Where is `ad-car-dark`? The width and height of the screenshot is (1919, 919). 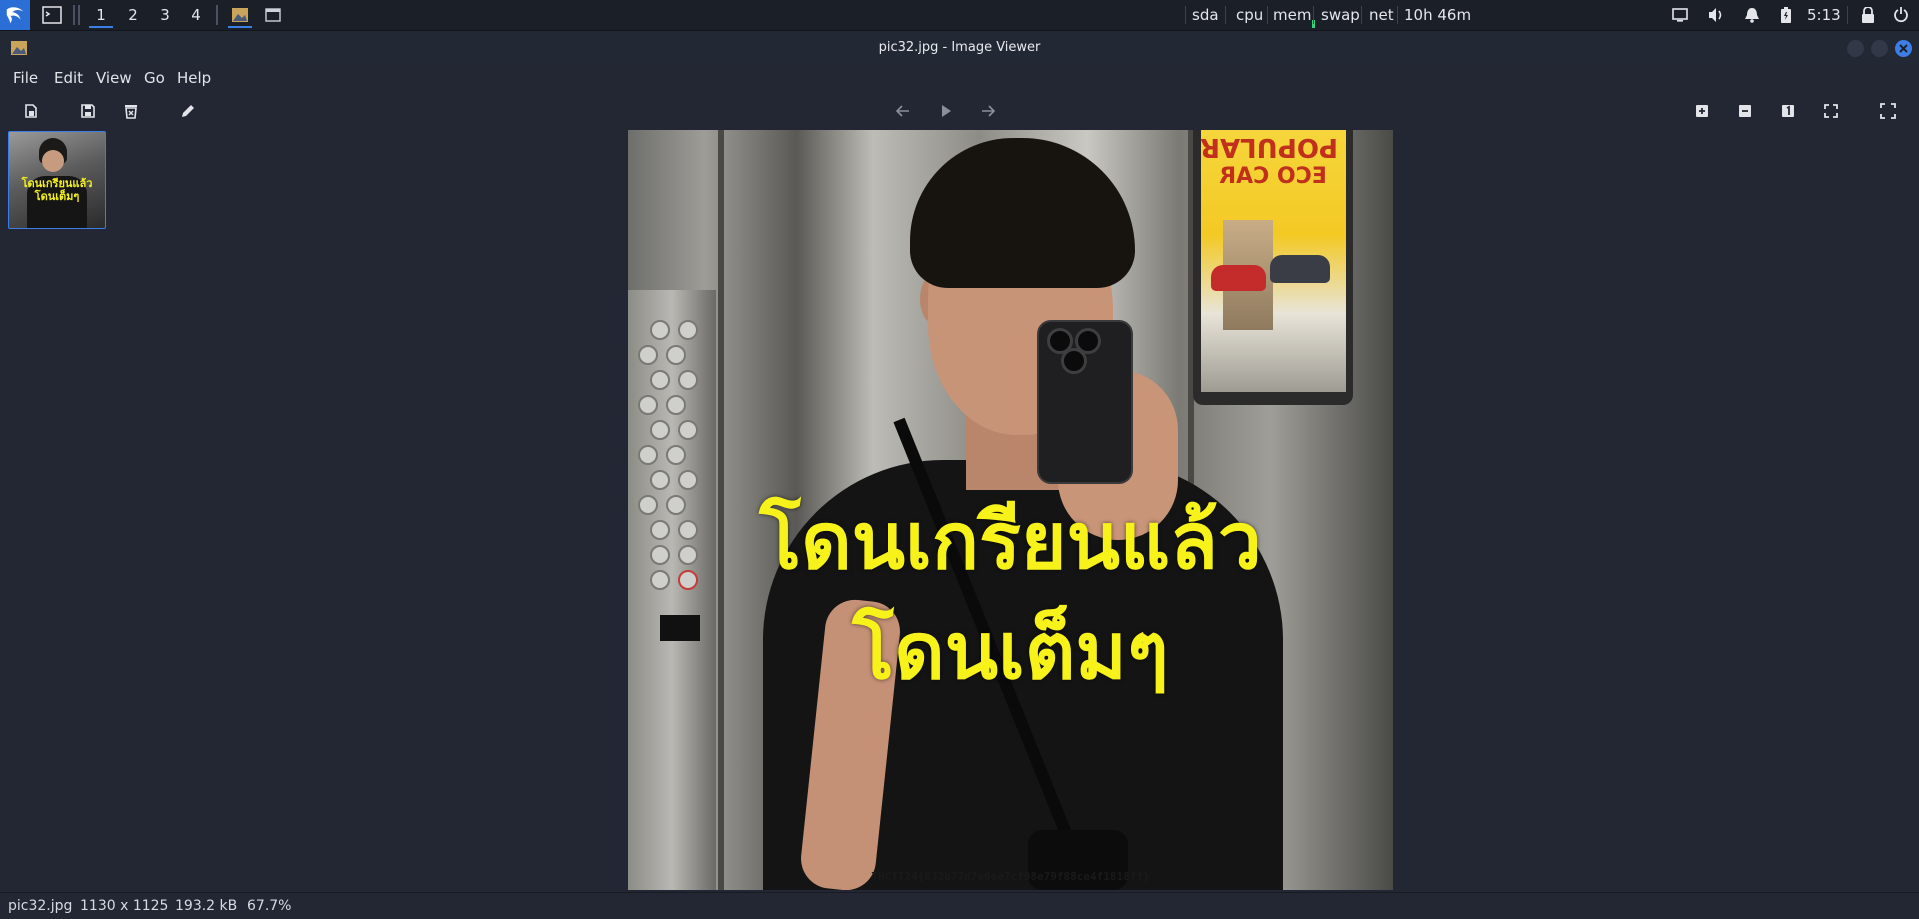 ad-car-dark is located at coordinates (1300, 269).